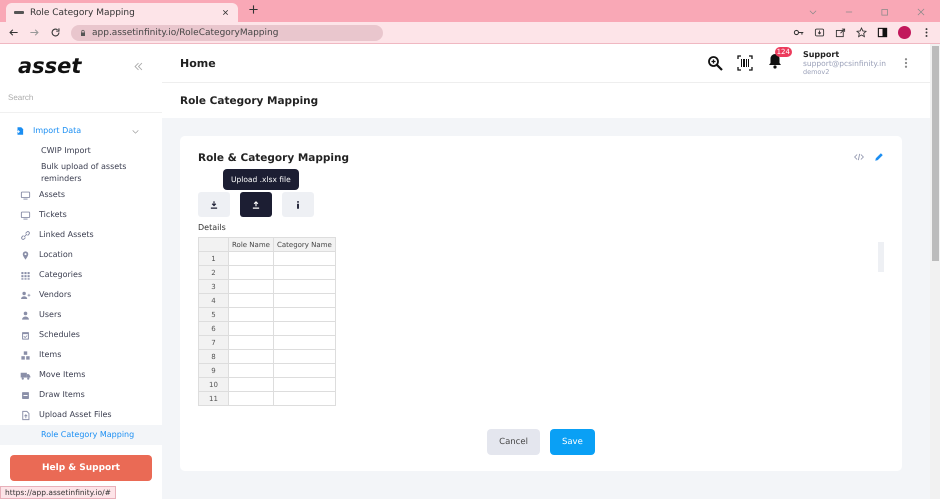 This screenshot has width=940, height=499. Describe the element at coordinates (25, 335) in the screenshot. I see `calendar-icon` at that location.